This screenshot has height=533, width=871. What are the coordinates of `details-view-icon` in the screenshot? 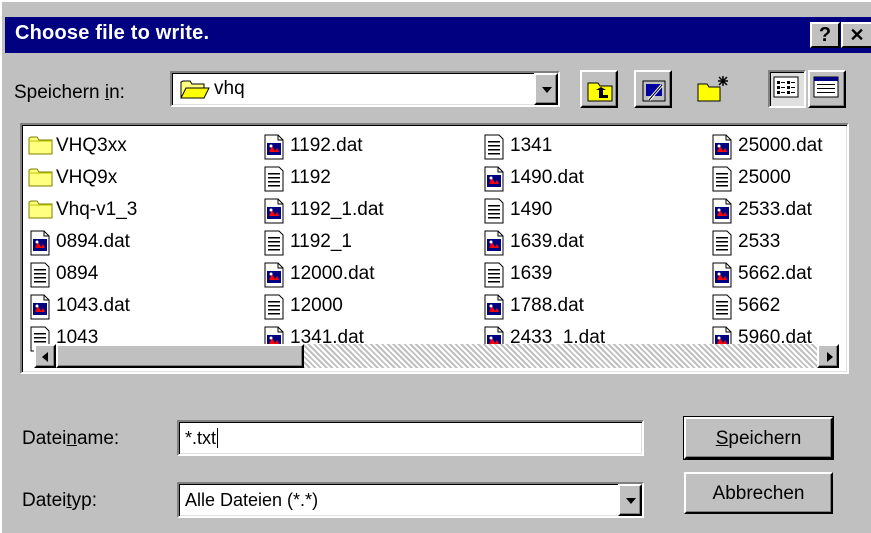 It's located at (826, 87).